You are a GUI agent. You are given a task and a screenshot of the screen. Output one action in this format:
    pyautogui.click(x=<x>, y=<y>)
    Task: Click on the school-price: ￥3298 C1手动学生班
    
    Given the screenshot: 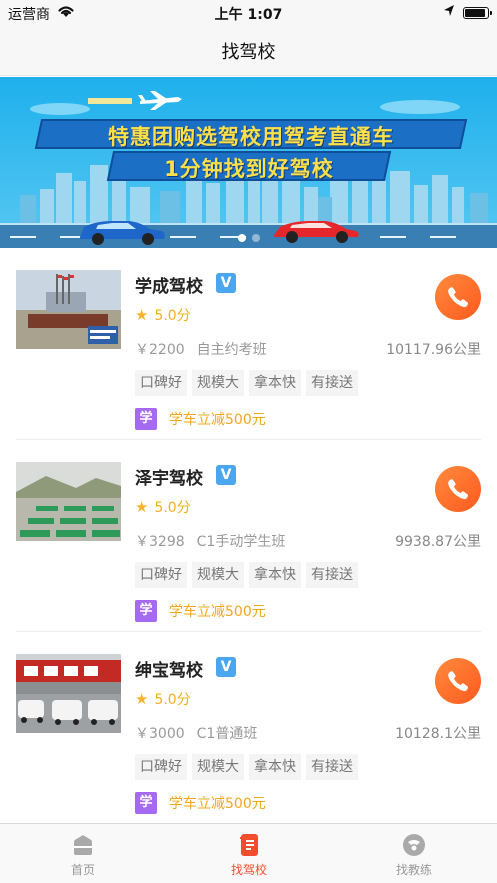 What is the action you would take?
    pyautogui.click(x=210, y=541)
    